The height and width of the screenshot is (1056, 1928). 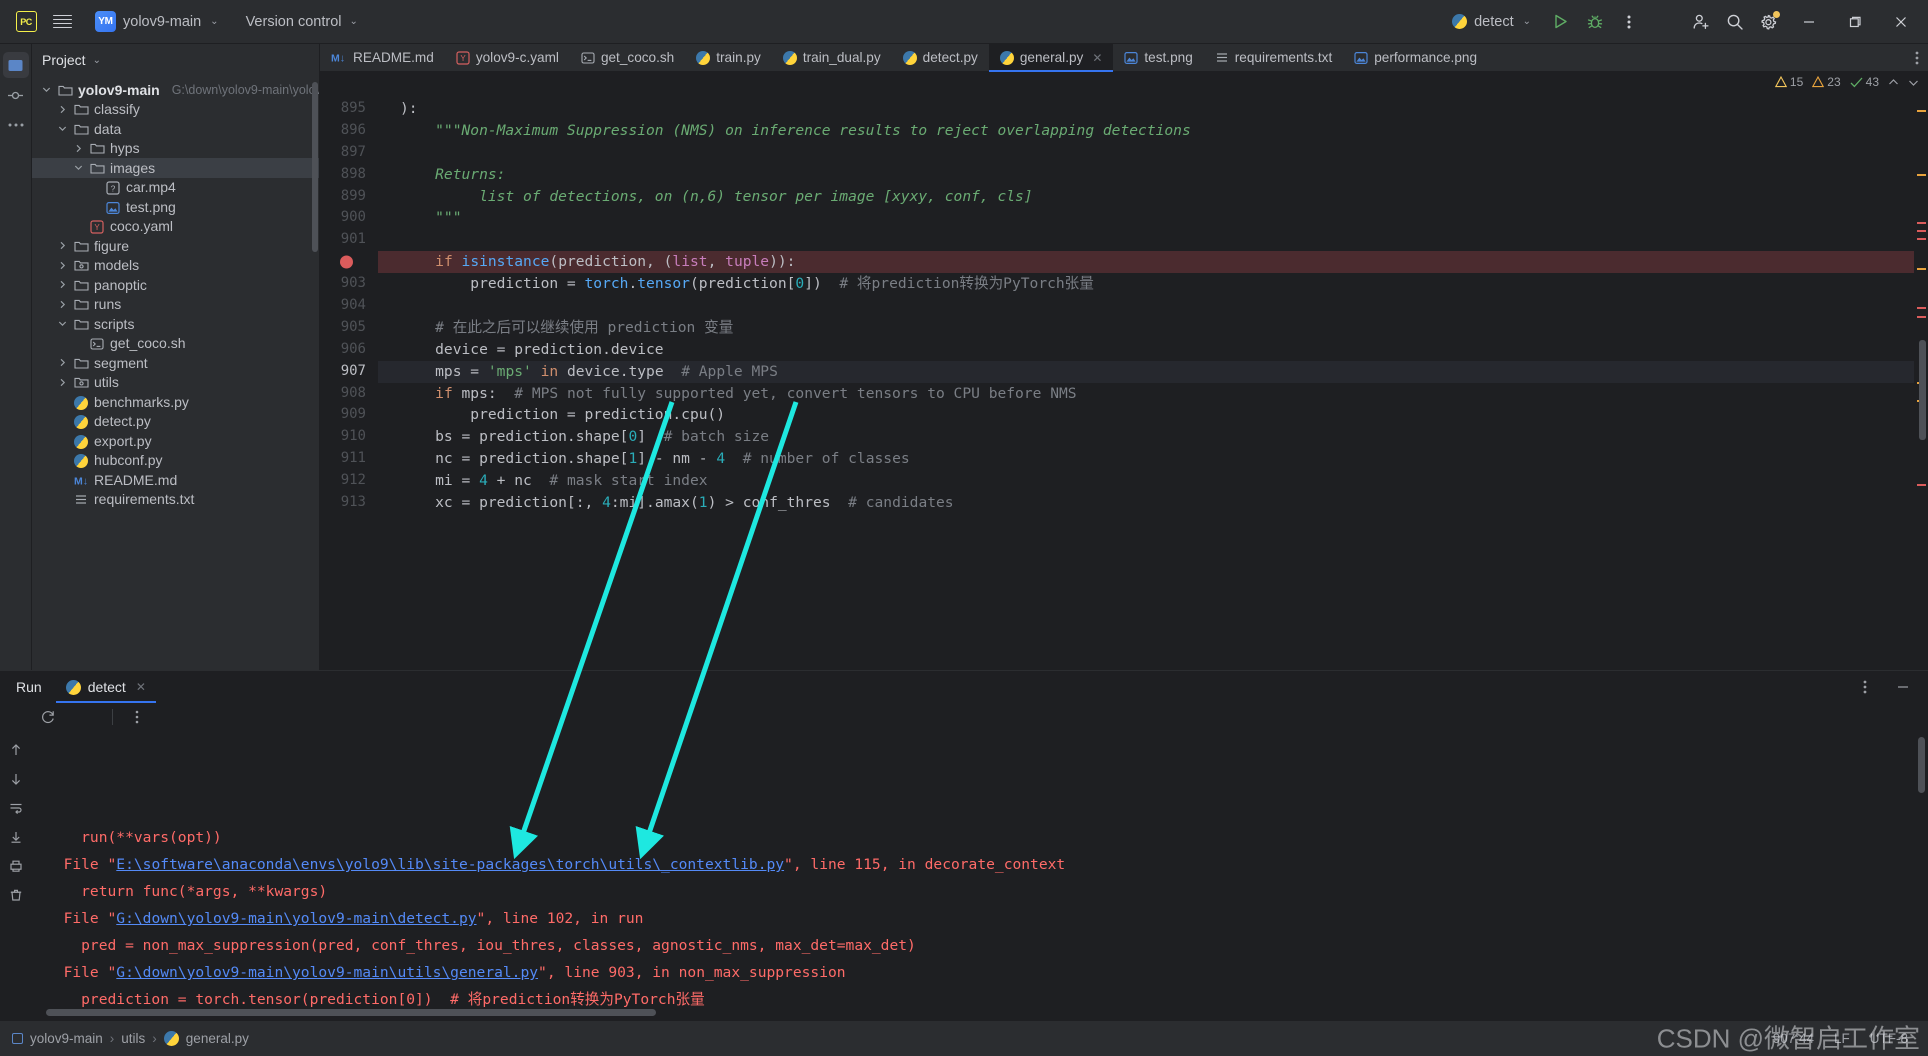 What do you see at coordinates (349, 437) in the screenshot?
I see `line-number: 910` at bounding box center [349, 437].